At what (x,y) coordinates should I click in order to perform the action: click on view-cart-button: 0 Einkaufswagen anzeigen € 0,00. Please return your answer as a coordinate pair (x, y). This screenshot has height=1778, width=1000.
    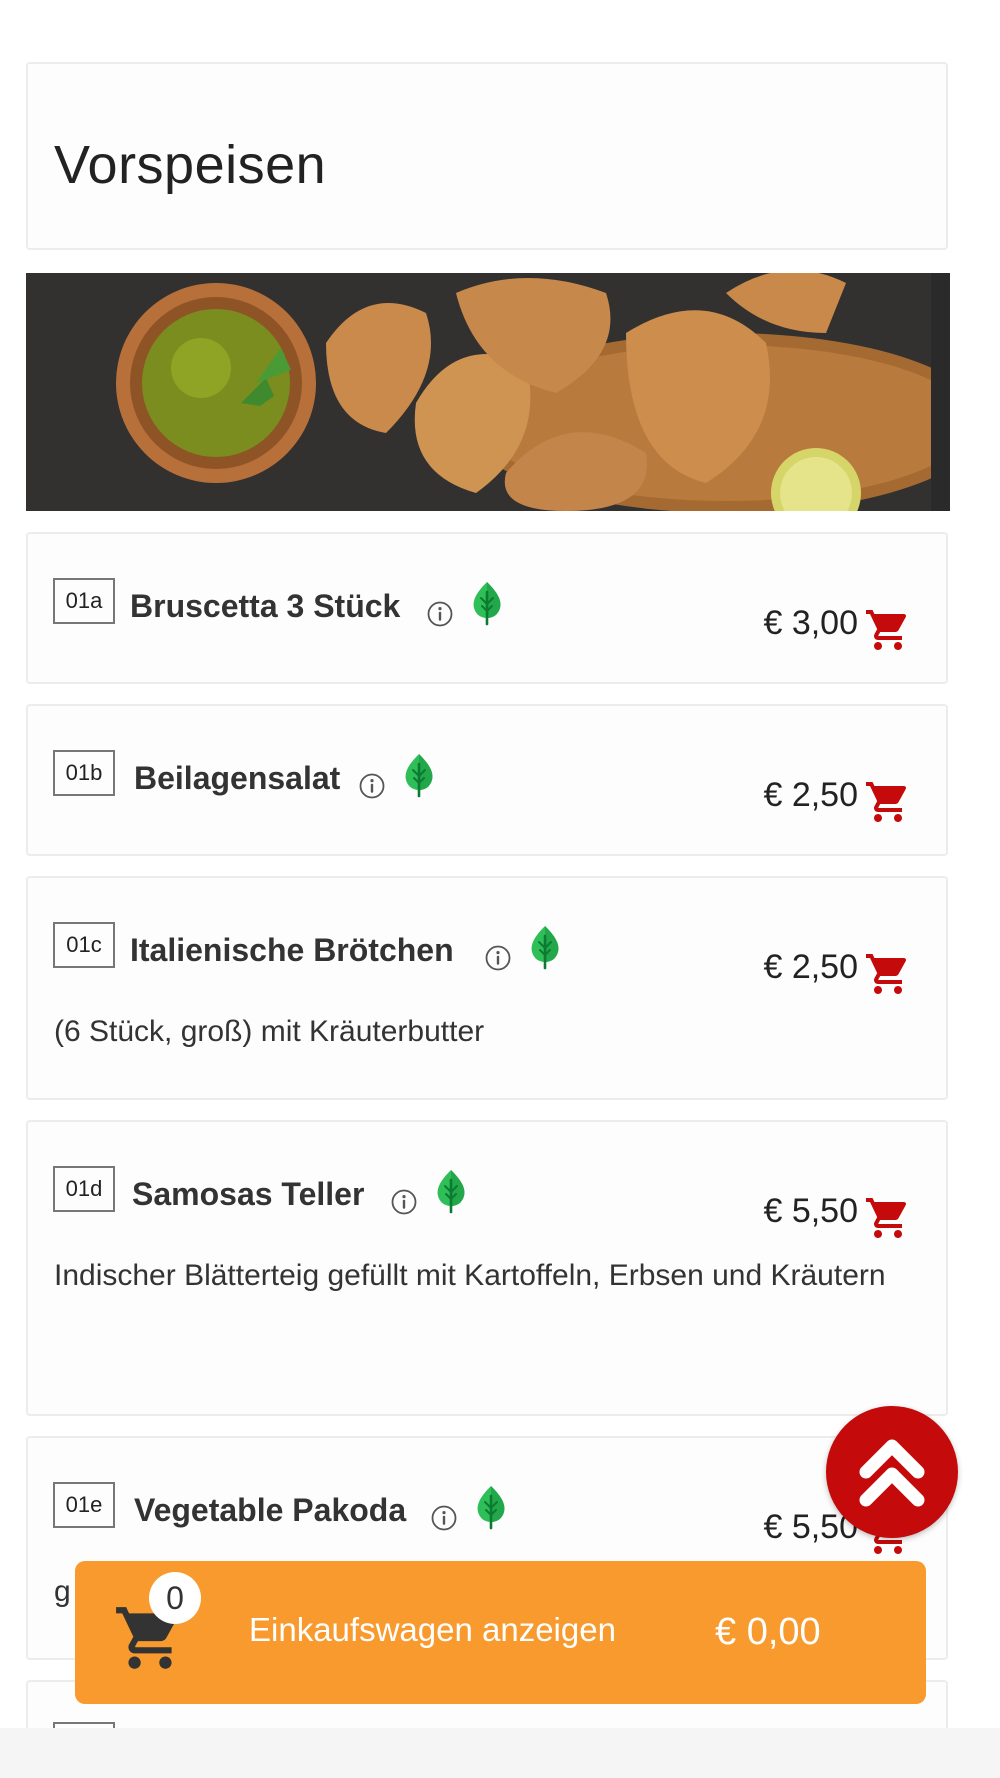
    Looking at the image, I should click on (500, 1632).